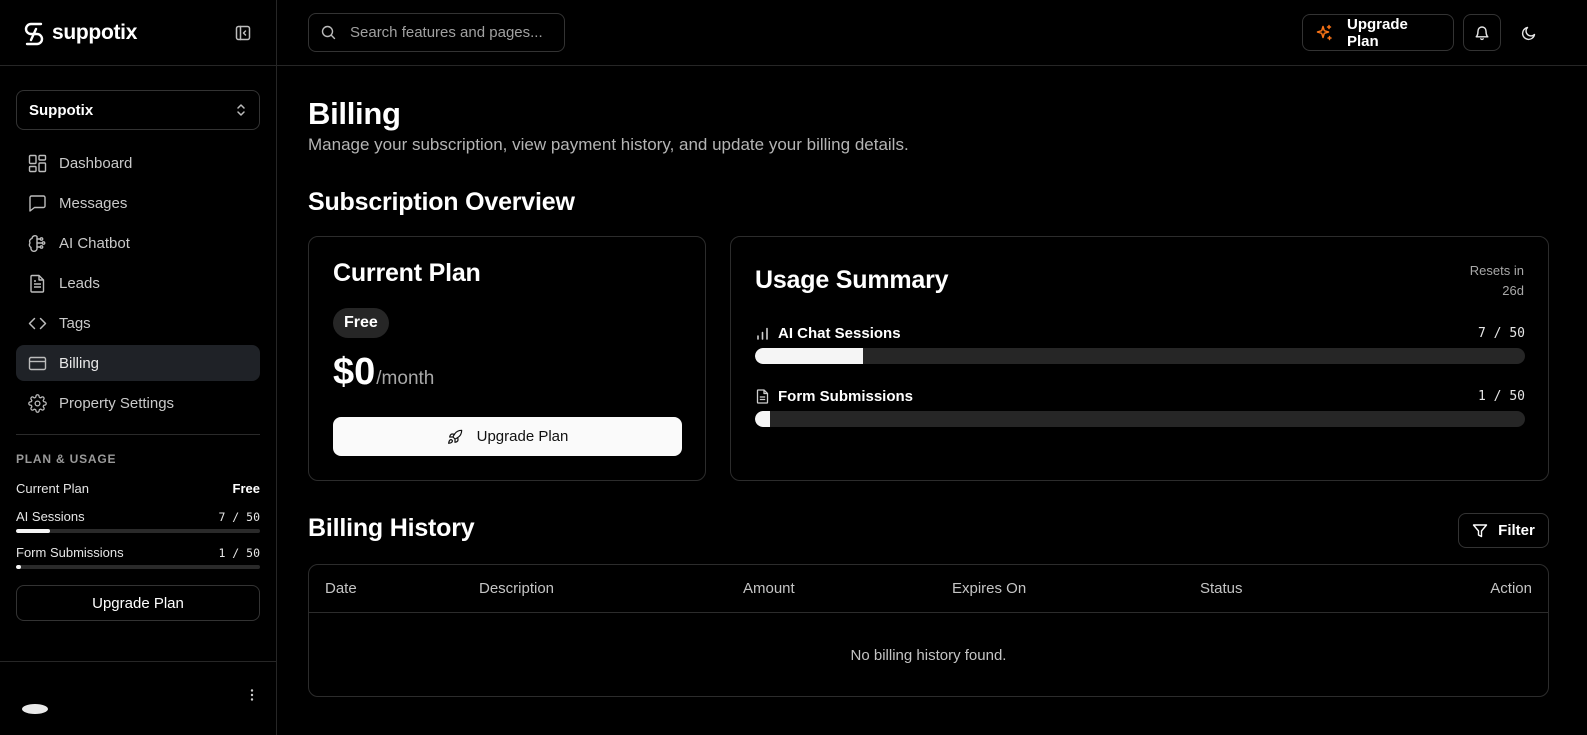 The width and height of the screenshot is (1587, 735). I want to click on filter-icon, so click(1480, 531).